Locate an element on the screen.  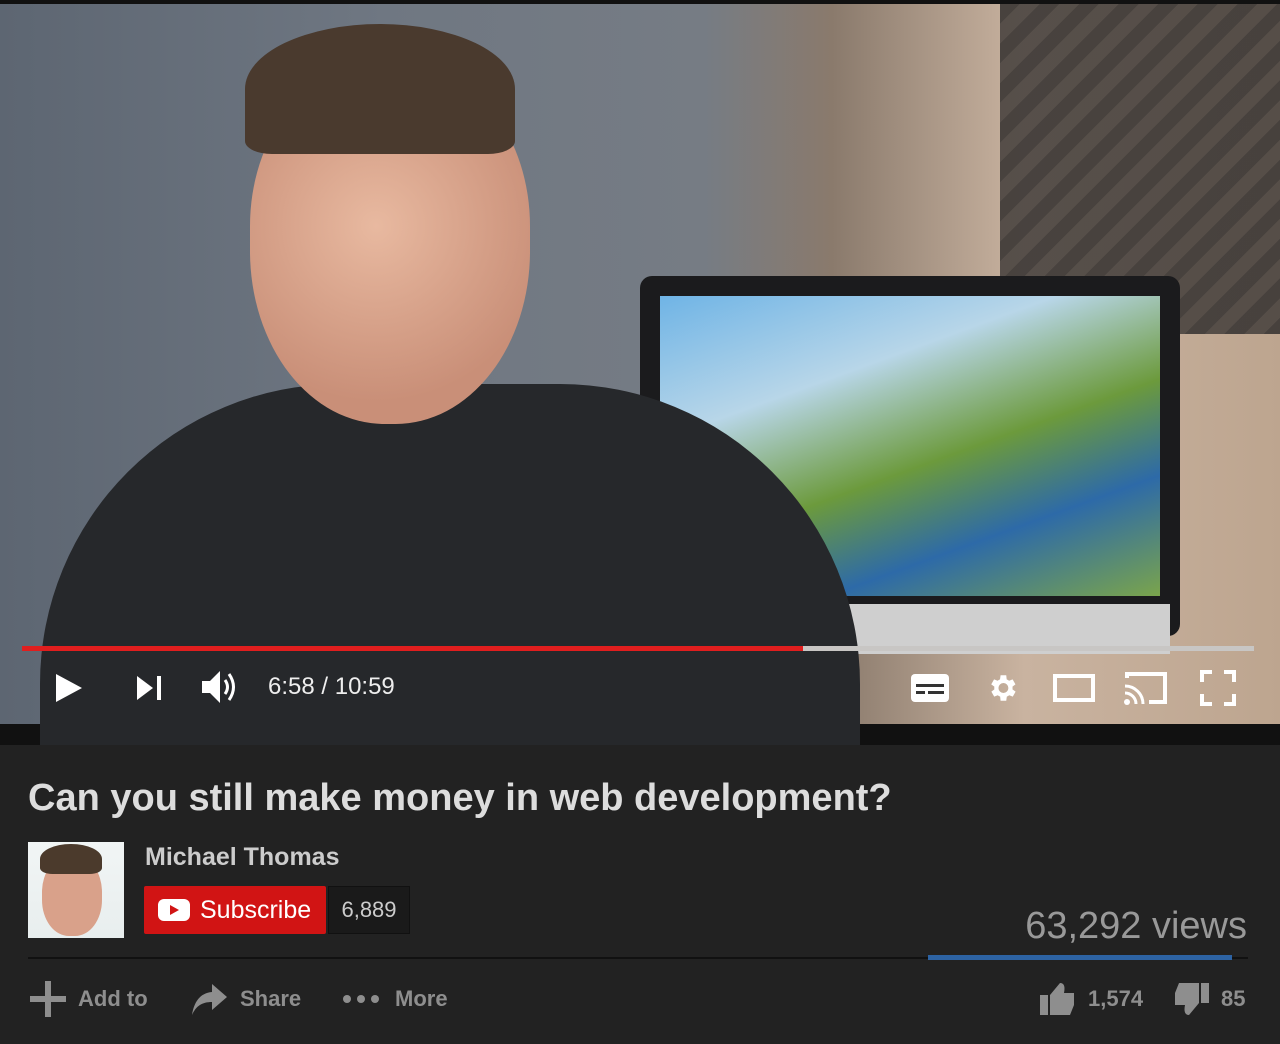
share-label: Share is located at coordinates (271, 998).